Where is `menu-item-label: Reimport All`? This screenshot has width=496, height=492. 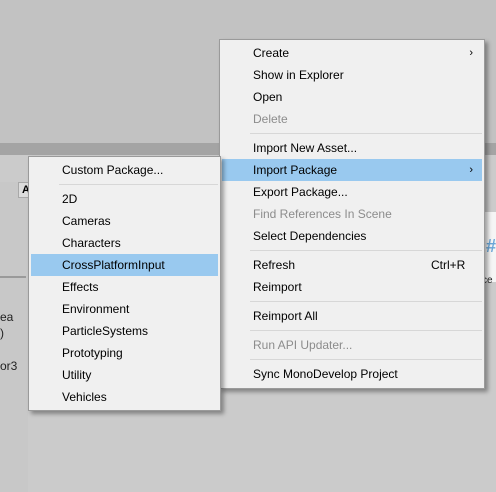
menu-item-label: Reimport All is located at coordinates (285, 316).